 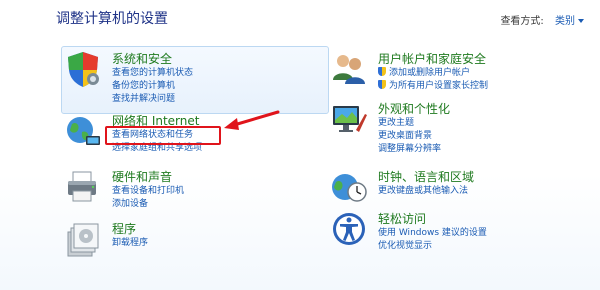 What do you see at coordinates (152, 86) in the screenshot?
I see `link-backup: 备份您的计算机` at bounding box center [152, 86].